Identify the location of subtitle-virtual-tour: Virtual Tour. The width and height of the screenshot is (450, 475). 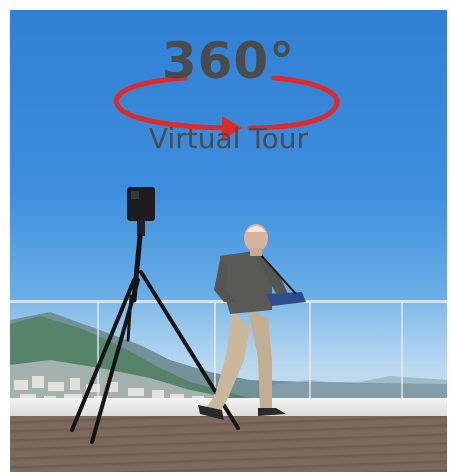
(228, 138).